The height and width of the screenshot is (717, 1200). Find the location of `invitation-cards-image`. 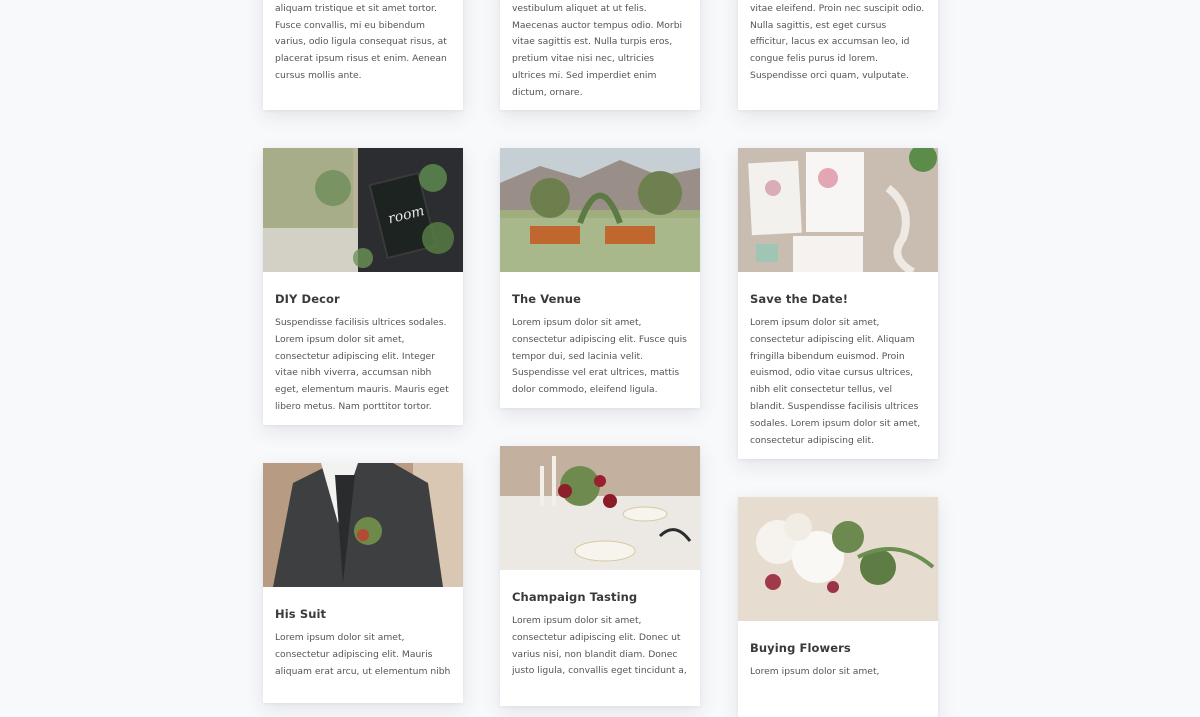

invitation-cards-image is located at coordinates (838, 210).